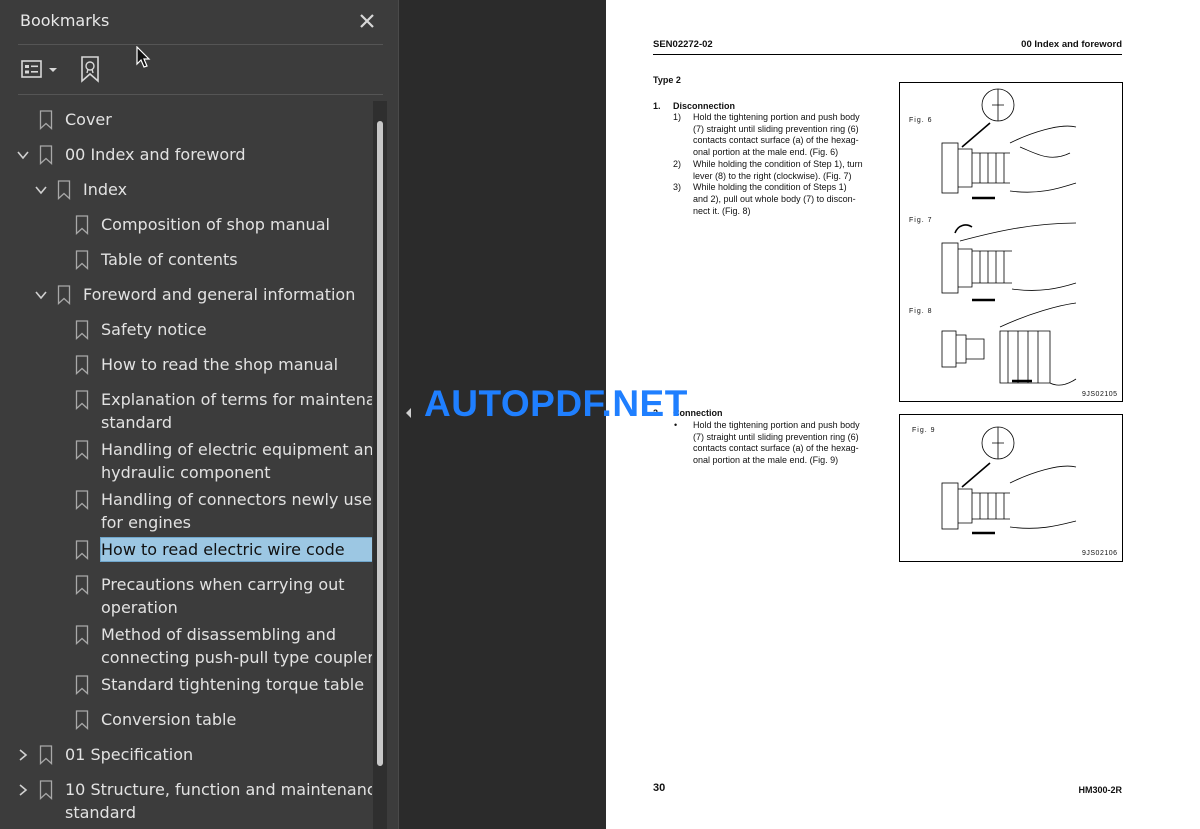  What do you see at coordinates (766, 460) in the screenshot?
I see `connection-text-line: onal portion at the male end. (Fig. 9)` at bounding box center [766, 460].